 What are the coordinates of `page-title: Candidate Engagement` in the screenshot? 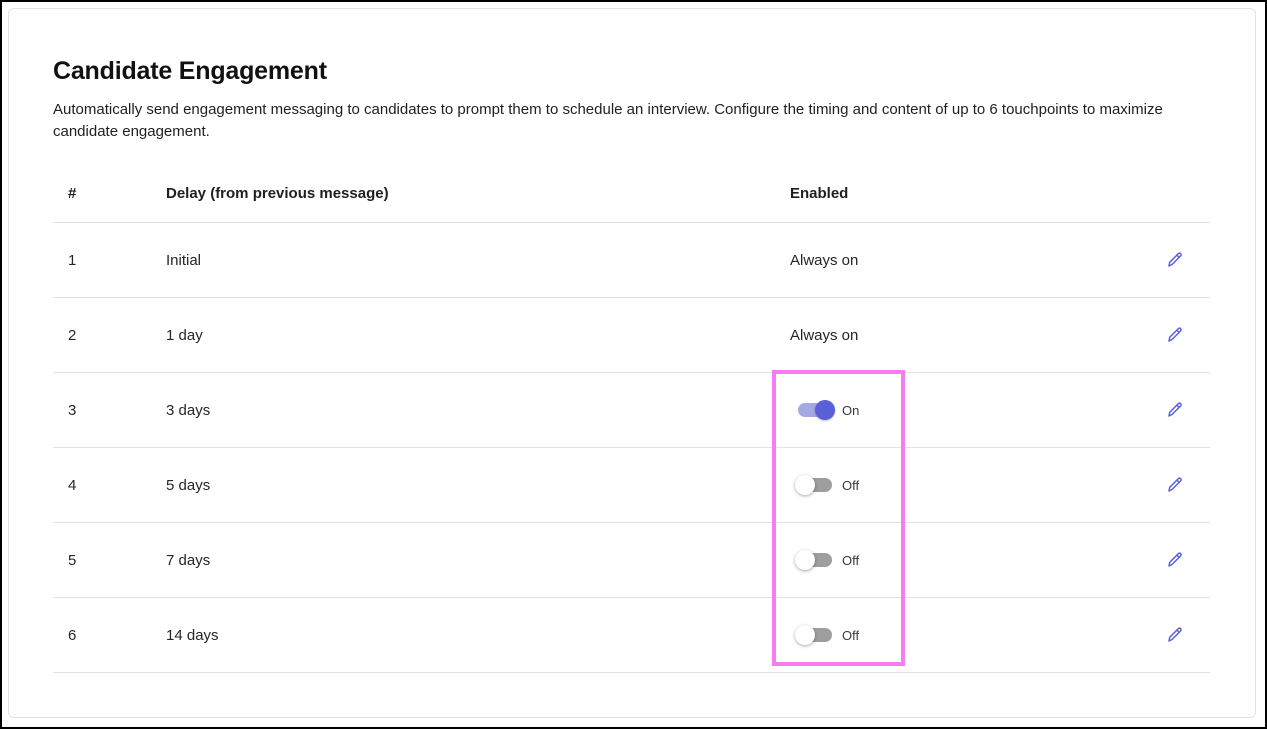 It's located at (190, 71).